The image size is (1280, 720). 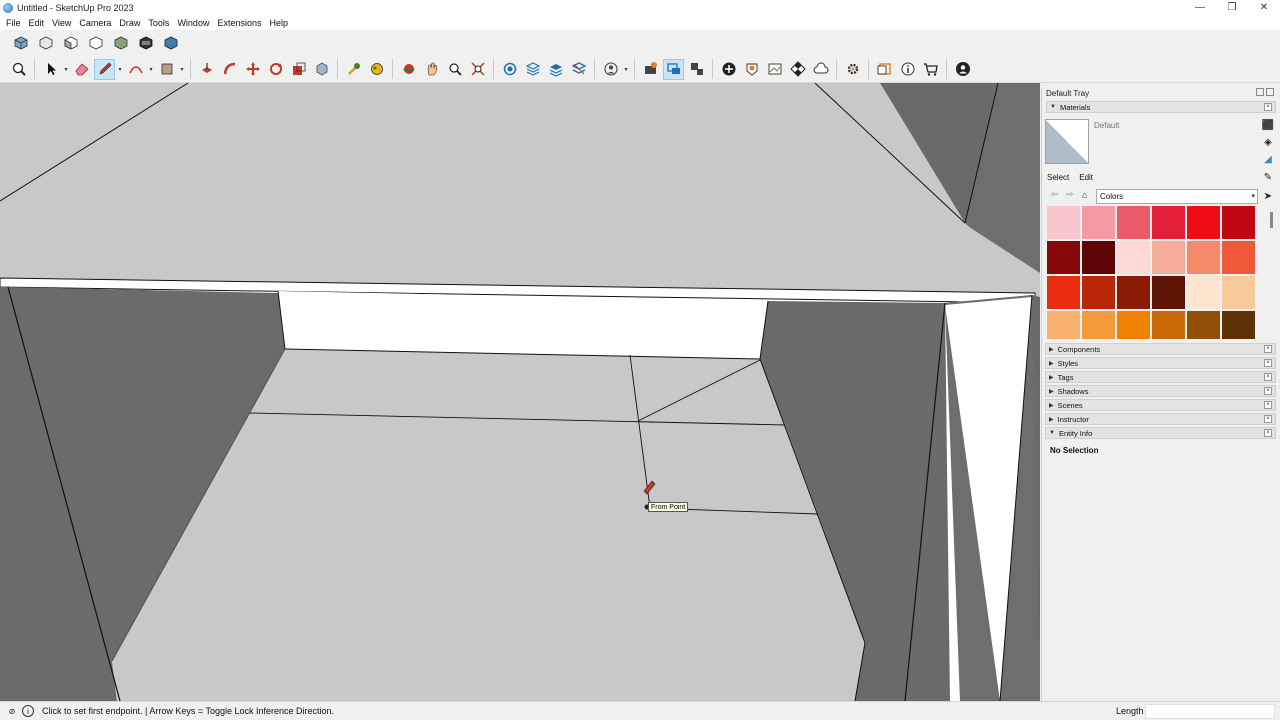 What do you see at coordinates (1271, 220) in the screenshot?
I see `swatch-scrollbar` at bounding box center [1271, 220].